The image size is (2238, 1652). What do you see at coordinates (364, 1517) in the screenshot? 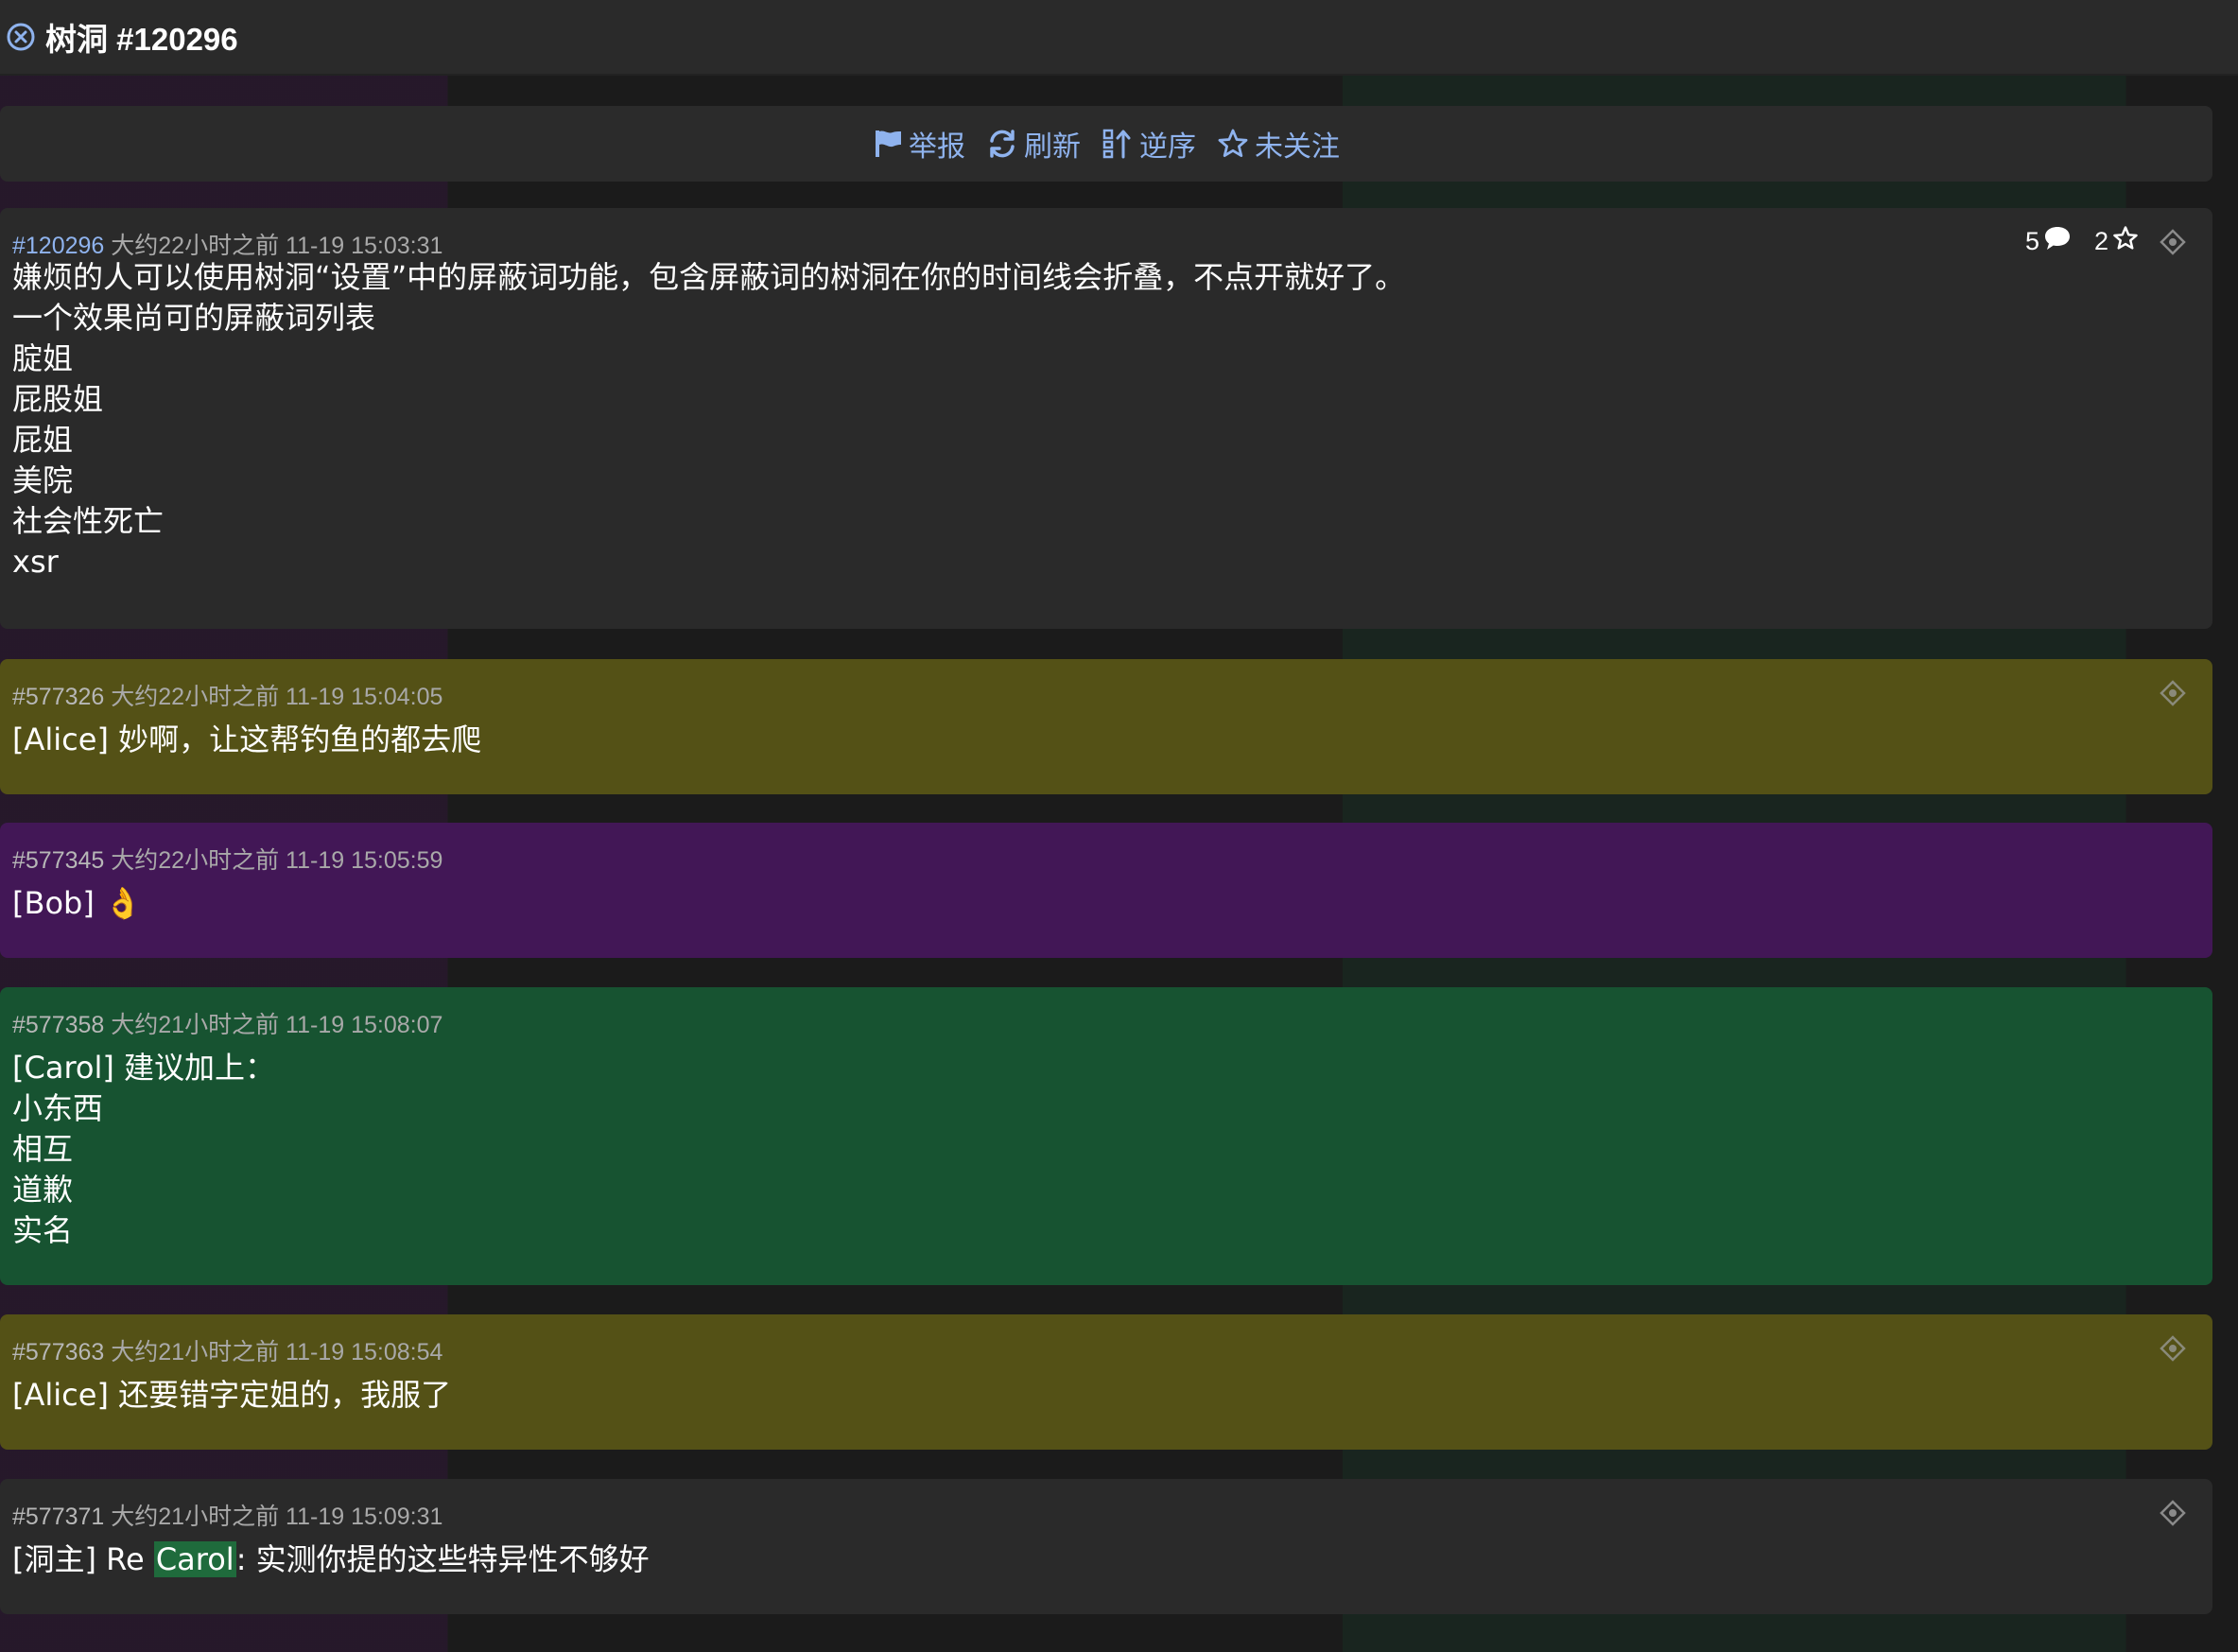
I see `reply-timestamp: 11-19 15:09:31` at bounding box center [364, 1517].